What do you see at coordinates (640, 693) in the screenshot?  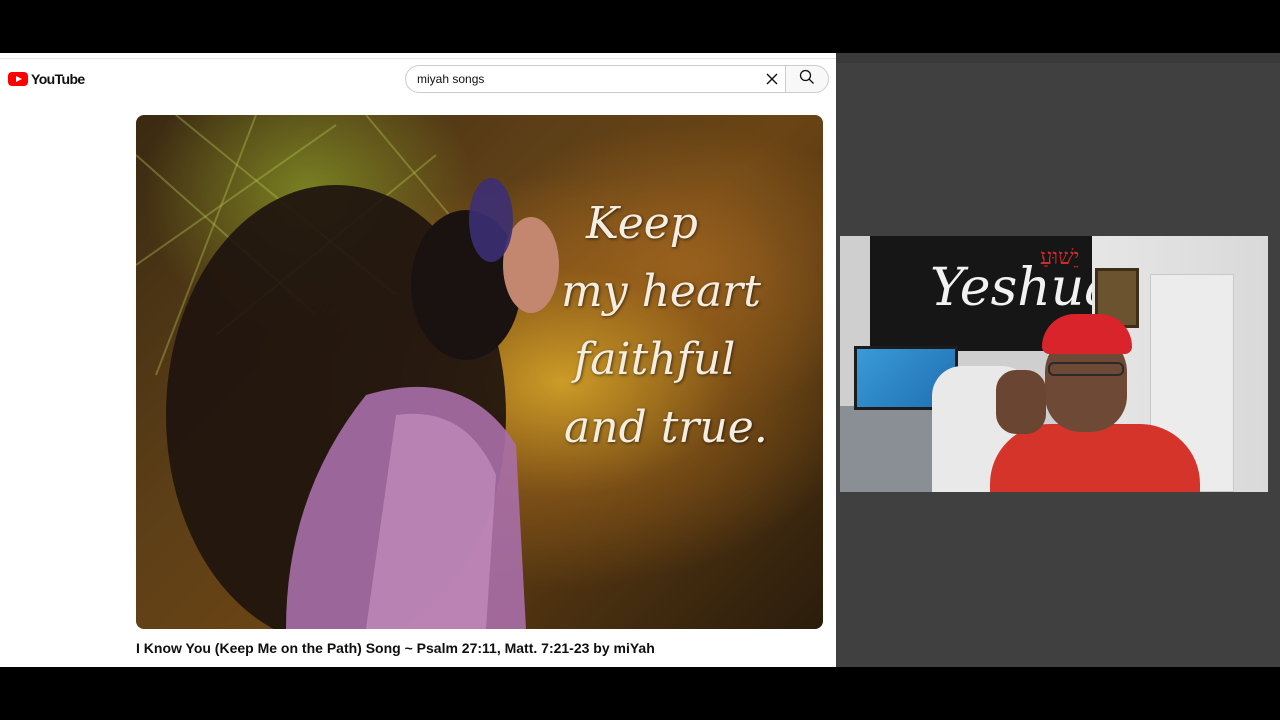 I see `letterbox-bottom` at bounding box center [640, 693].